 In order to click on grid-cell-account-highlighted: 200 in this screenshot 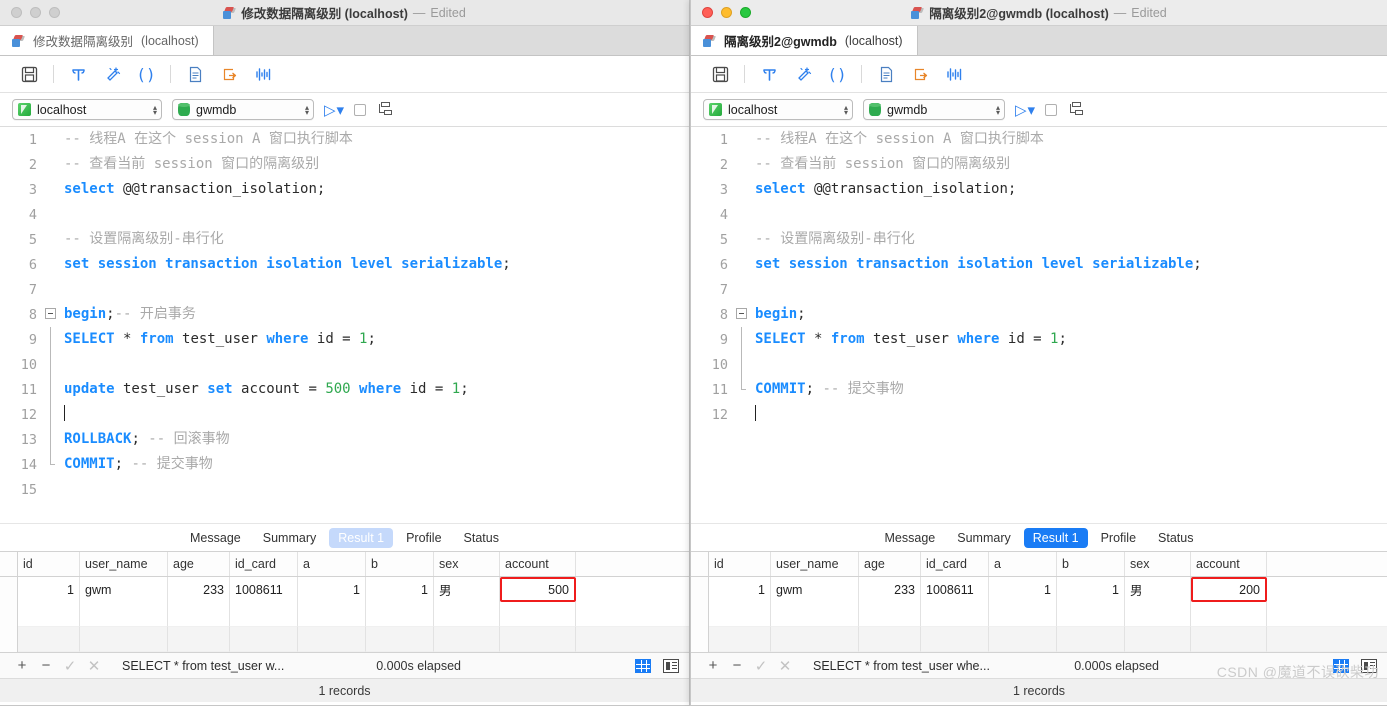, I will do `click(1229, 589)`.